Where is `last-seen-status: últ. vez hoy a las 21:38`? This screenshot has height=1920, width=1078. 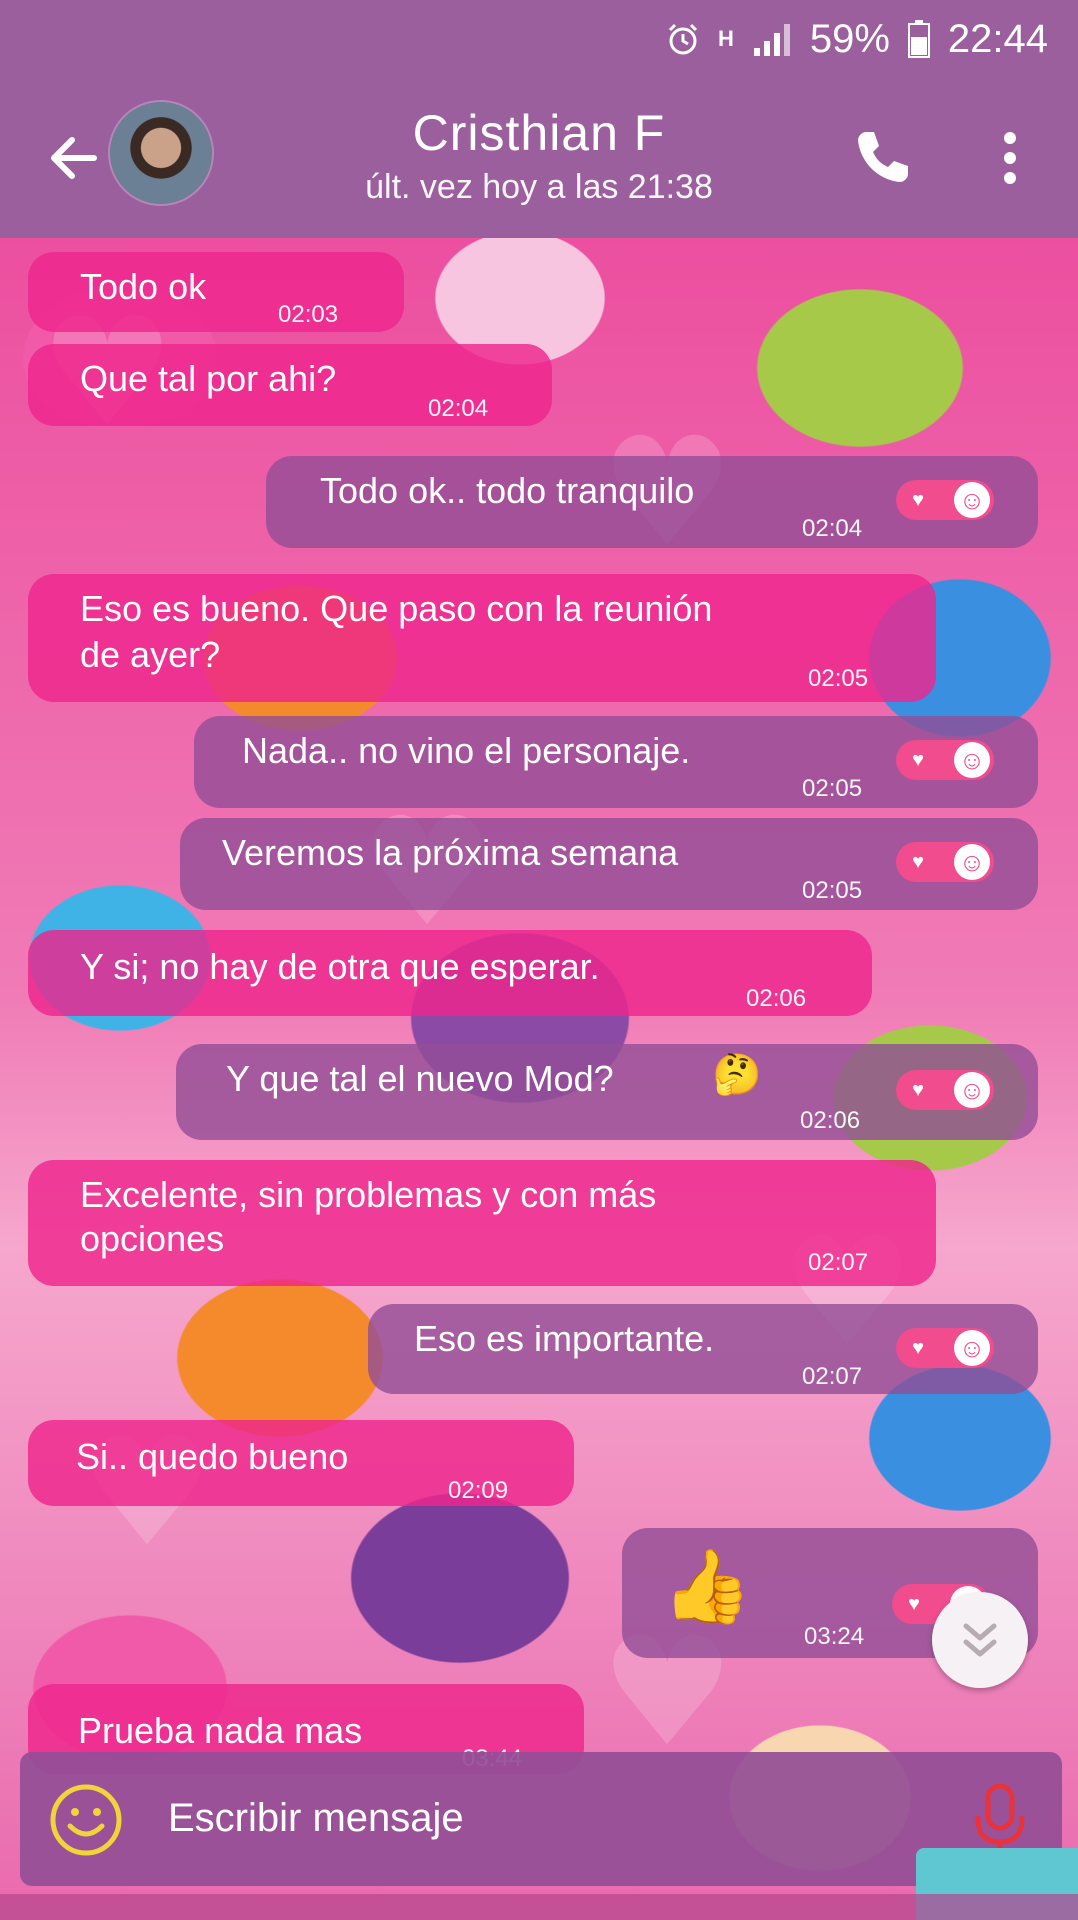
last-seen-status: últ. vez hoy a las 21:38 is located at coordinates (539, 187).